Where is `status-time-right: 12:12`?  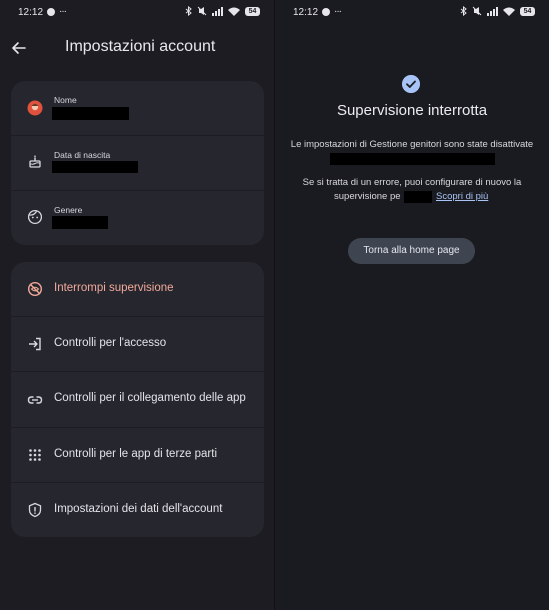
status-time-right: 12:12 is located at coordinates (306, 12).